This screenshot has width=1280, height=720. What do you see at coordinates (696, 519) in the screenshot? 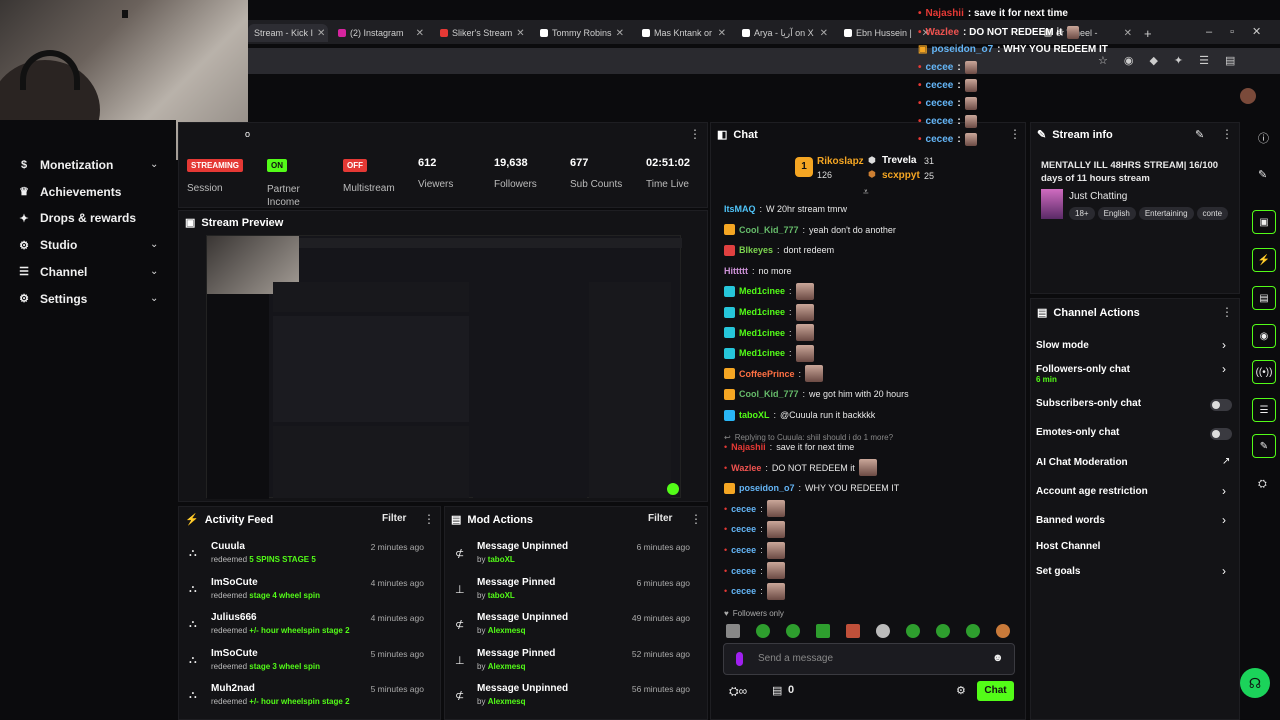
I see `mod-menu-icon: ⋮` at bounding box center [696, 519].